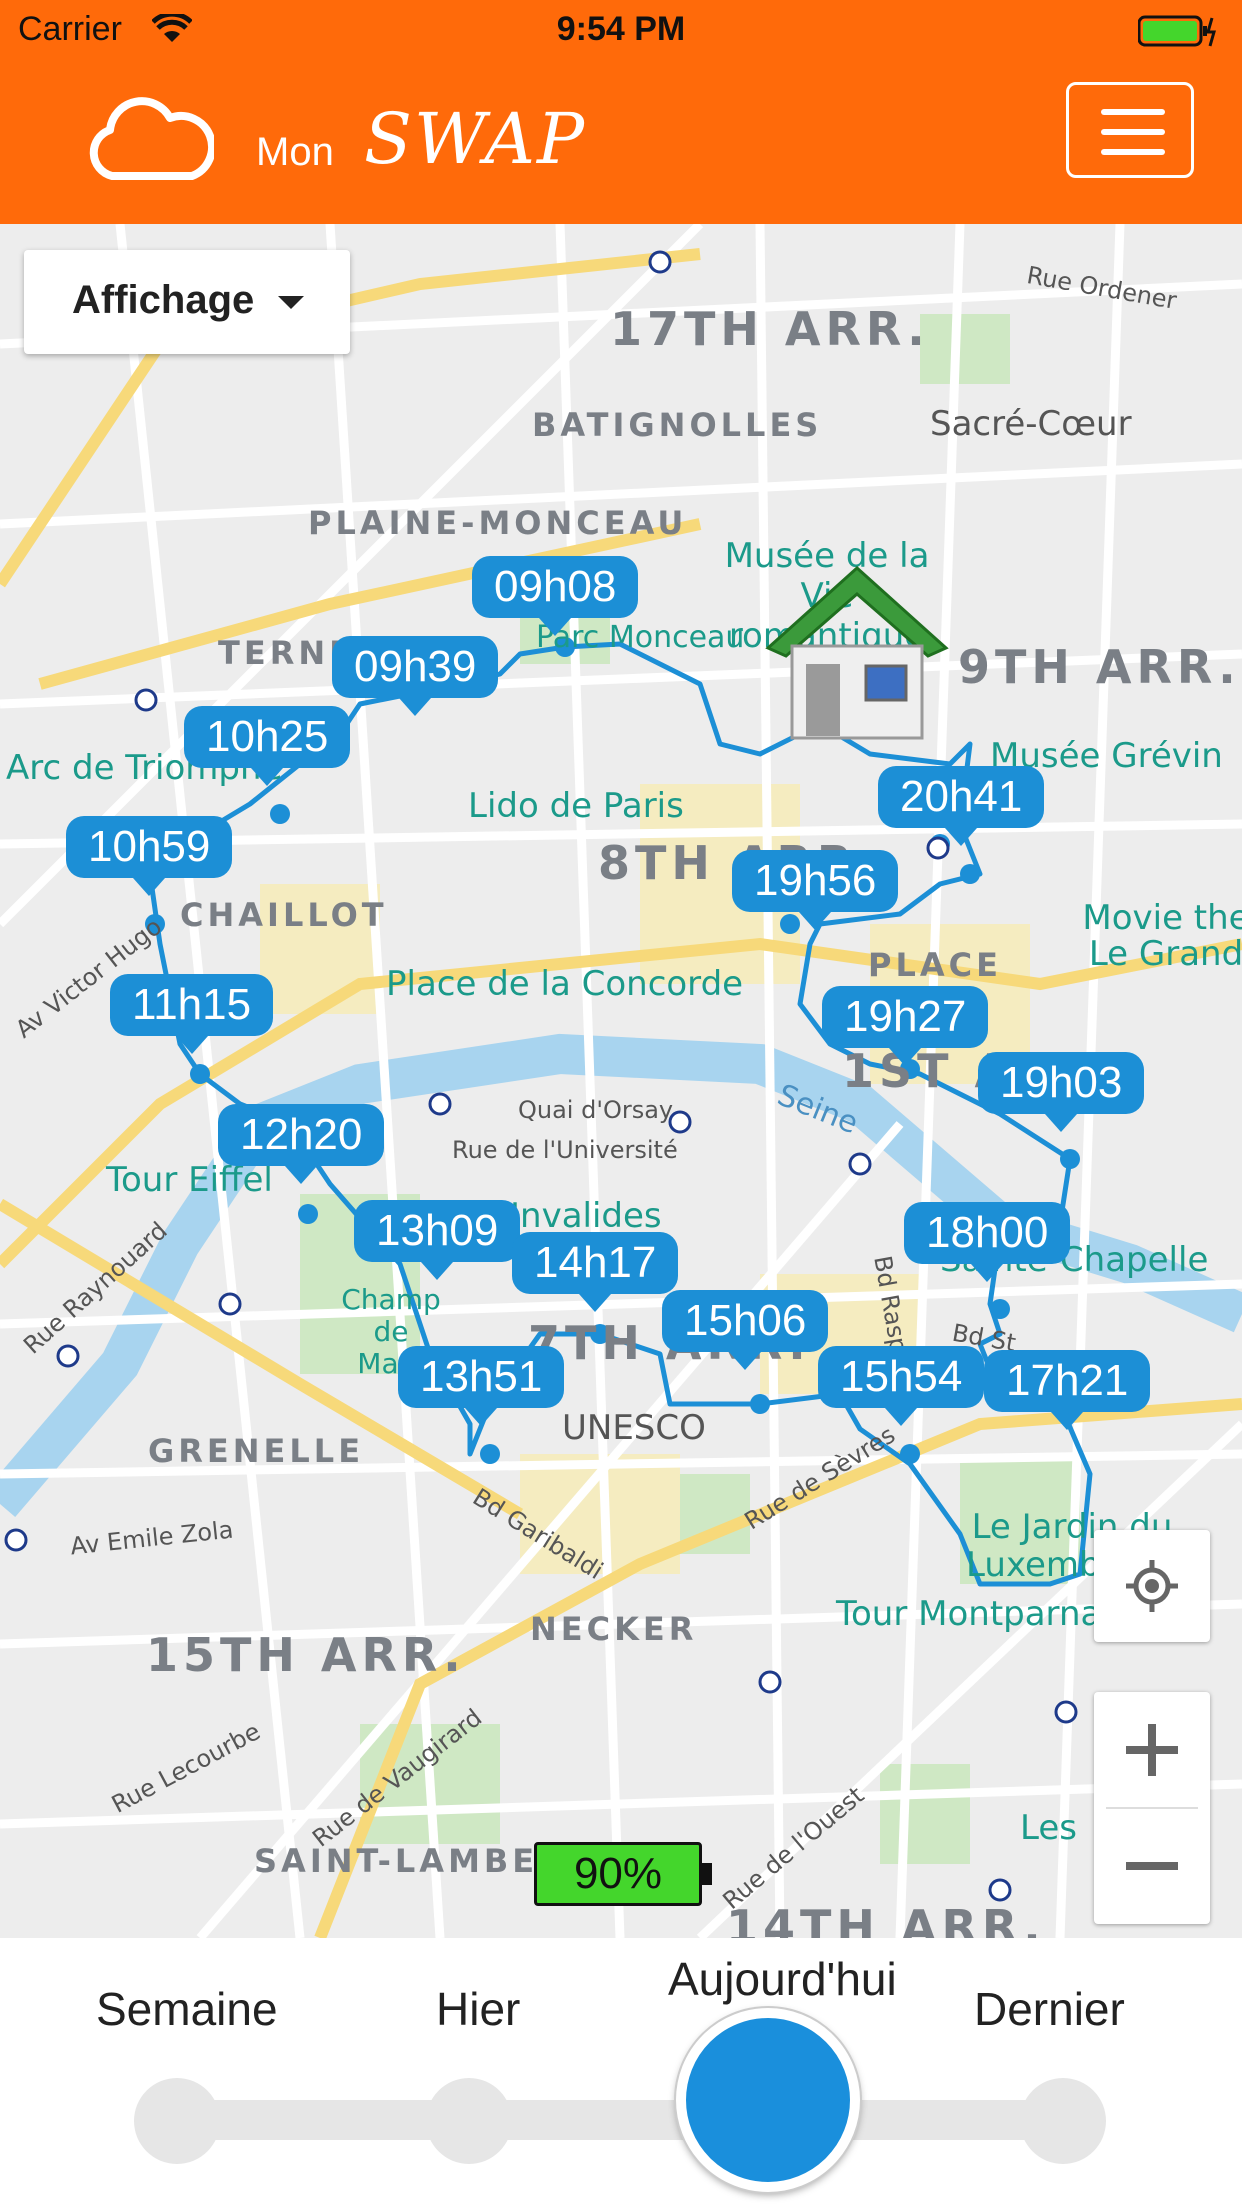 The image size is (1242, 2208). I want to click on place-label: UNESCO, so click(634, 1428).